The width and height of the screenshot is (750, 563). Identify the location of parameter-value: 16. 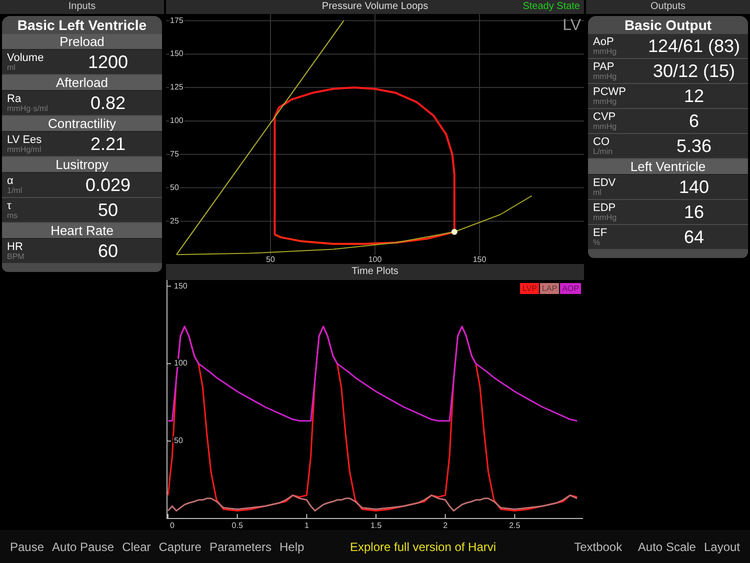
(694, 212).